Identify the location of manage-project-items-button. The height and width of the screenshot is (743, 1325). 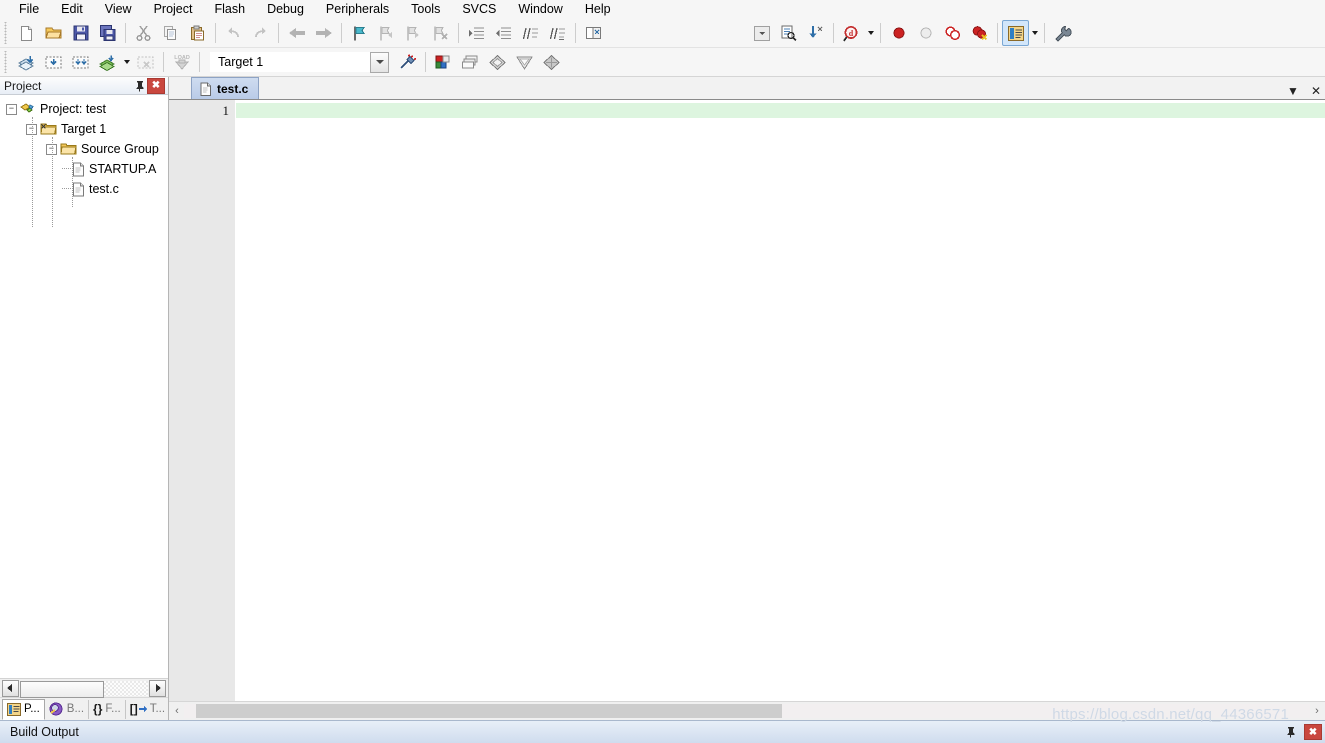
(443, 62).